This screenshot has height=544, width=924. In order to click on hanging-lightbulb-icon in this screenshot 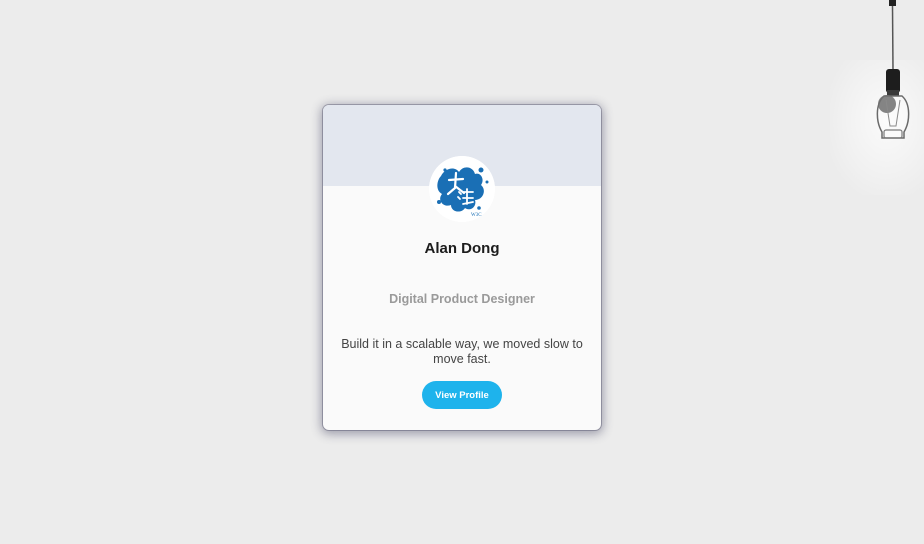, I will do `click(897, 75)`.